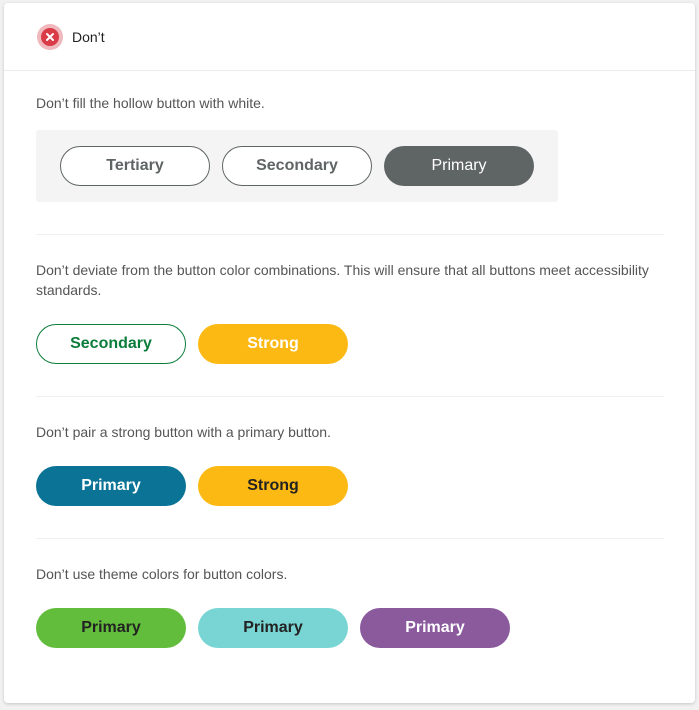 The height and width of the screenshot is (710, 699). Describe the element at coordinates (111, 628) in the screenshot. I see `primary-button-green: Primary` at that location.